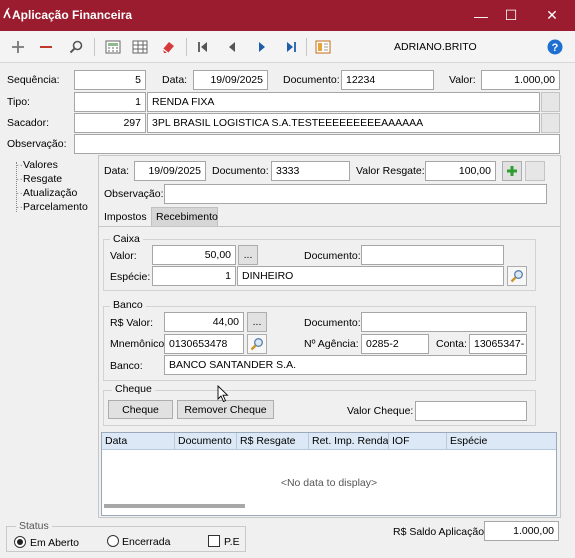 Image resolution: width=575 pixels, height=558 pixels. I want to click on grid-horizontal-scrollbar, so click(174, 506).